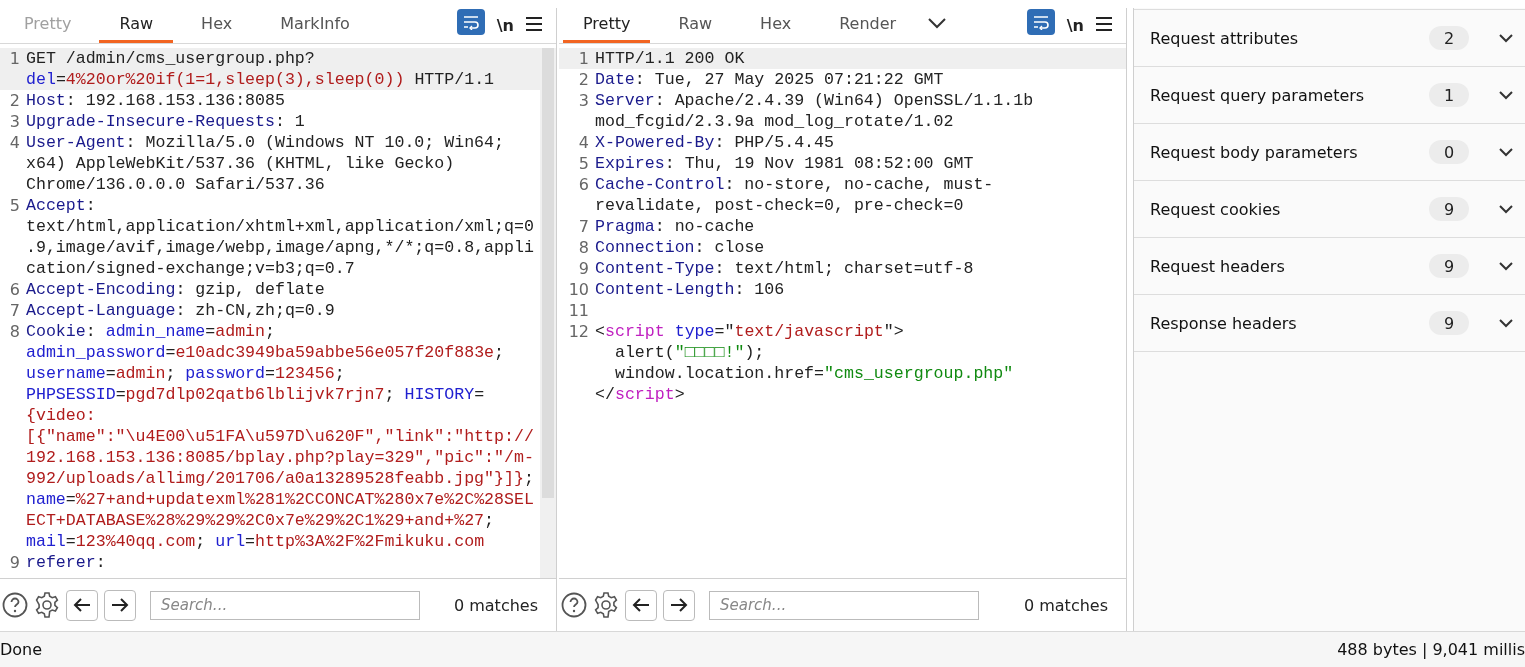 The width and height of the screenshot is (1525, 667). What do you see at coordinates (607, 28) in the screenshot?
I see `view-tab: Pretty` at bounding box center [607, 28].